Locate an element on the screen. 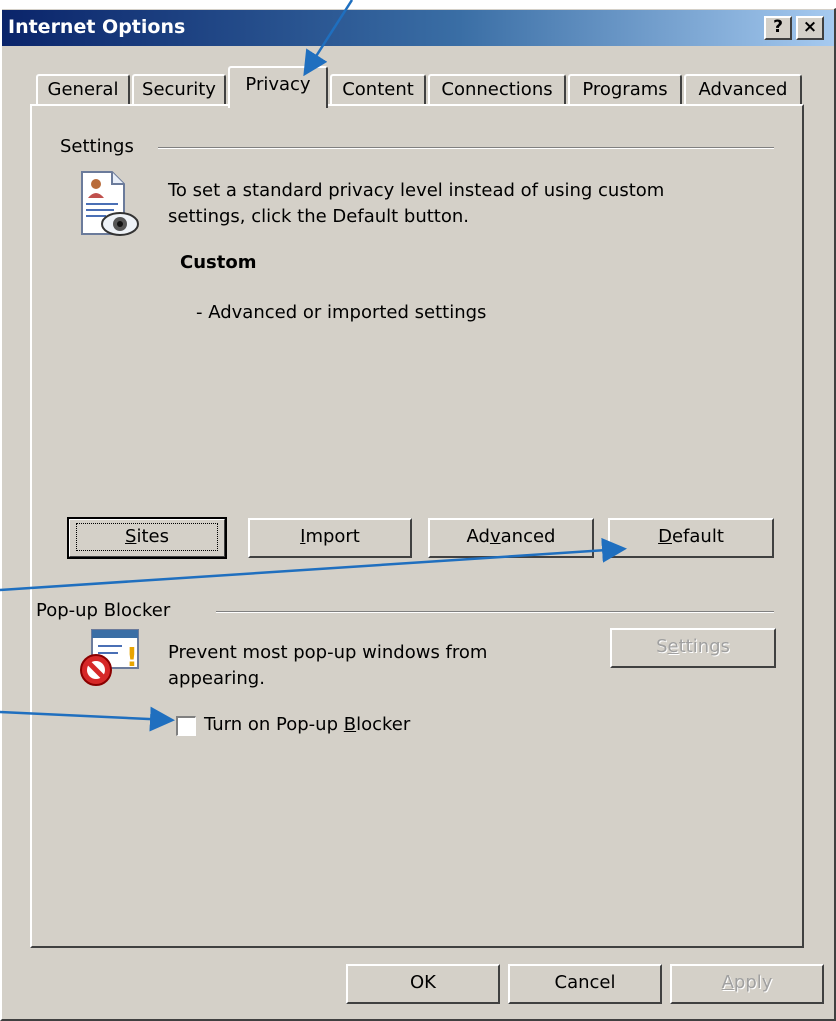  tab-label: Advanced is located at coordinates (743, 89).